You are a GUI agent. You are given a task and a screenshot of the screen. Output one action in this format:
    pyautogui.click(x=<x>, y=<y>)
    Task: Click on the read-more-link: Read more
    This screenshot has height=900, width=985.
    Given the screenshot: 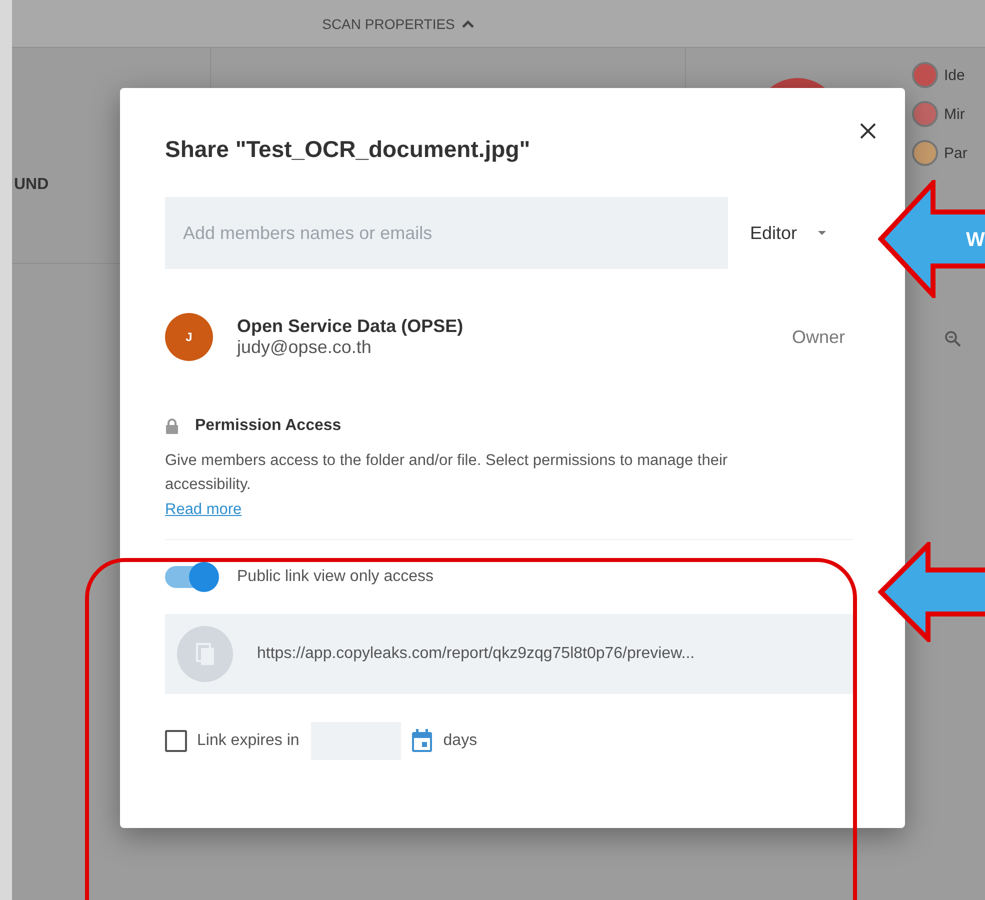 What is the action you would take?
    pyautogui.click(x=203, y=510)
    